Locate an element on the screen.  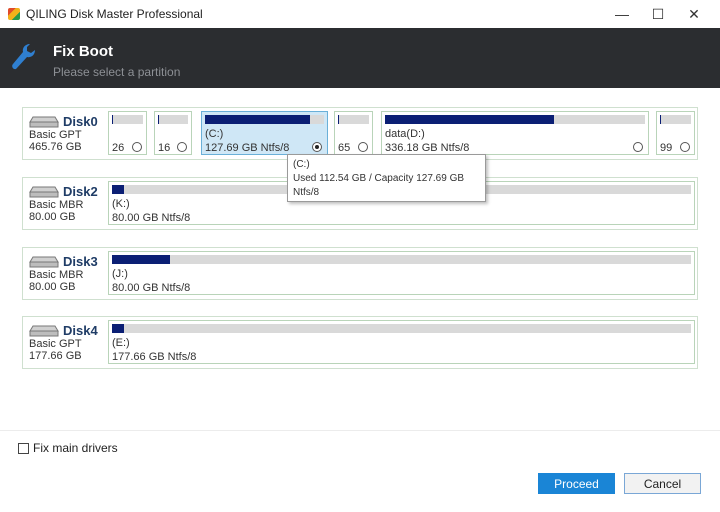
tooltip-filesystem: Ntfs/8 is located at coordinates (306, 192).